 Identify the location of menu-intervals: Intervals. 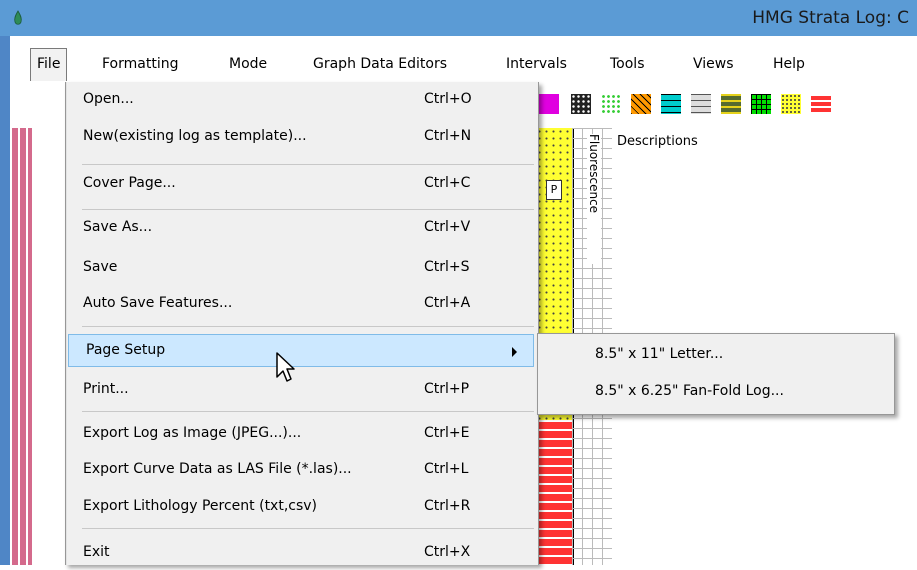
(536, 64).